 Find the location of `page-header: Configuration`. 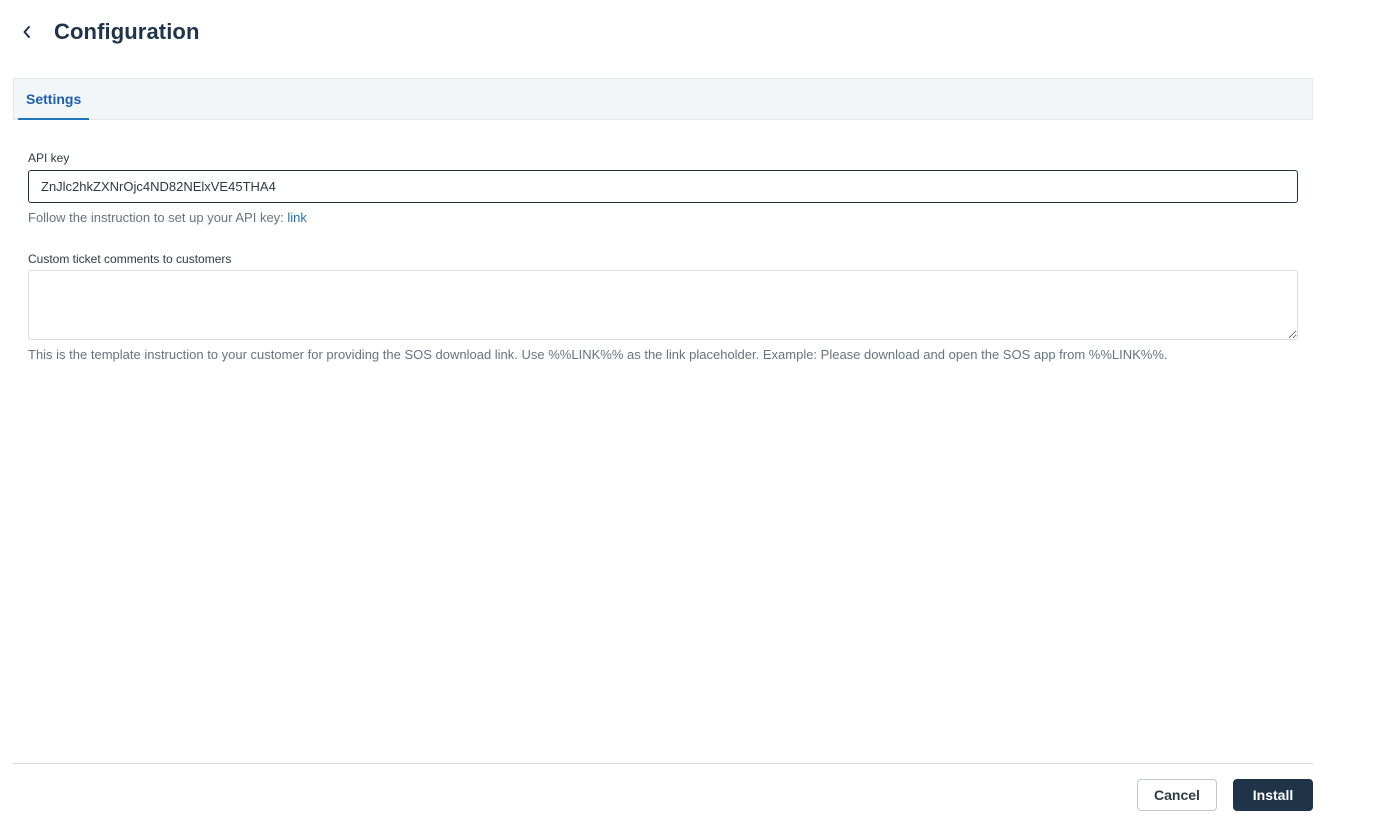

page-header: Configuration is located at coordinates (106, 32).